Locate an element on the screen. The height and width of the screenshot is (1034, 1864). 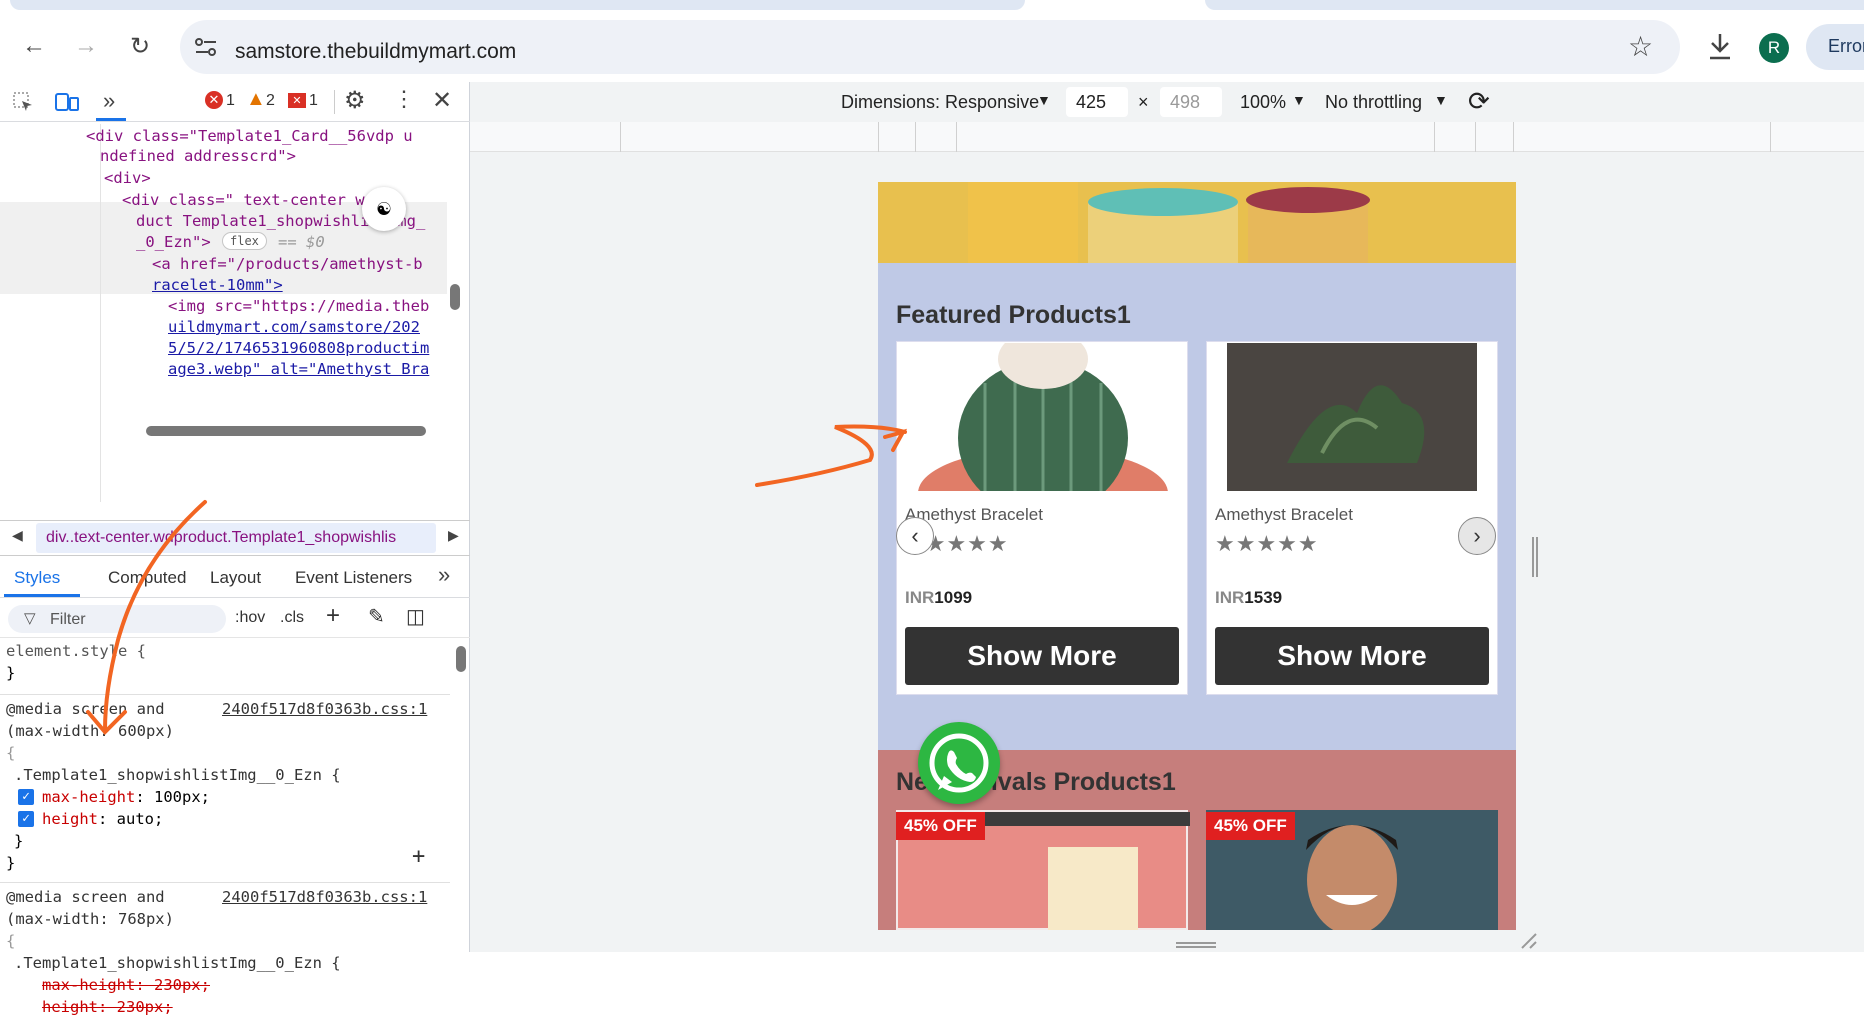
error-count: 1 is located at coordinates (230, 100).